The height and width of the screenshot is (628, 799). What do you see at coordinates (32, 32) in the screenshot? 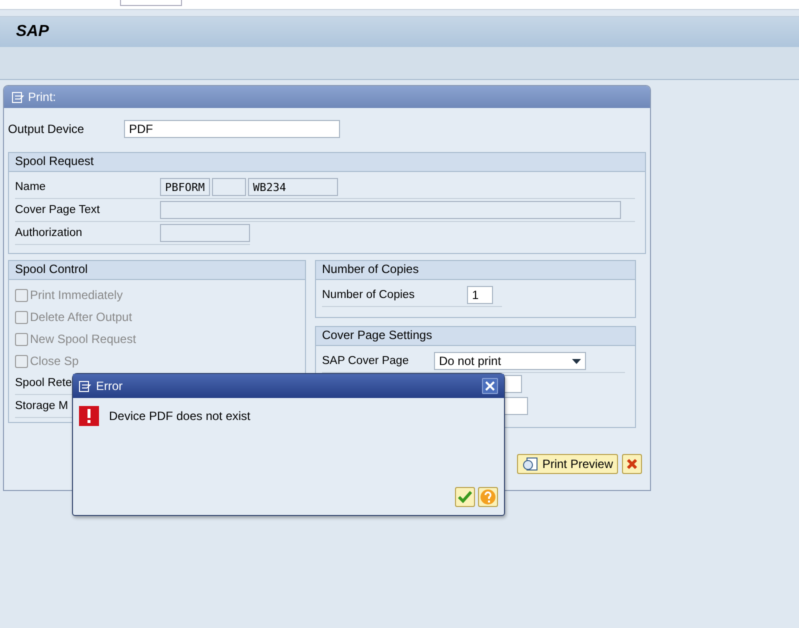
I see `app-title: SAP` at bounding box center [32, 32].